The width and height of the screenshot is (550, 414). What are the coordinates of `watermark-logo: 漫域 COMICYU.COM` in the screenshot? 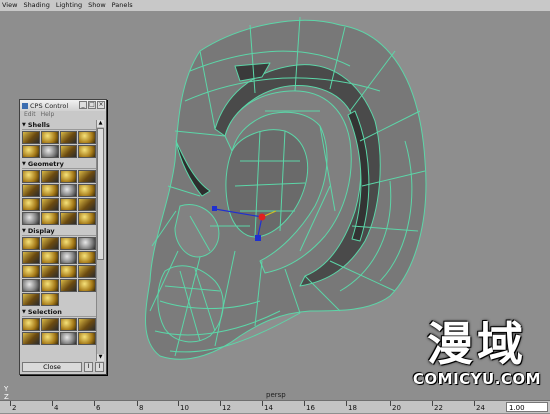 It's located at (477, 353).